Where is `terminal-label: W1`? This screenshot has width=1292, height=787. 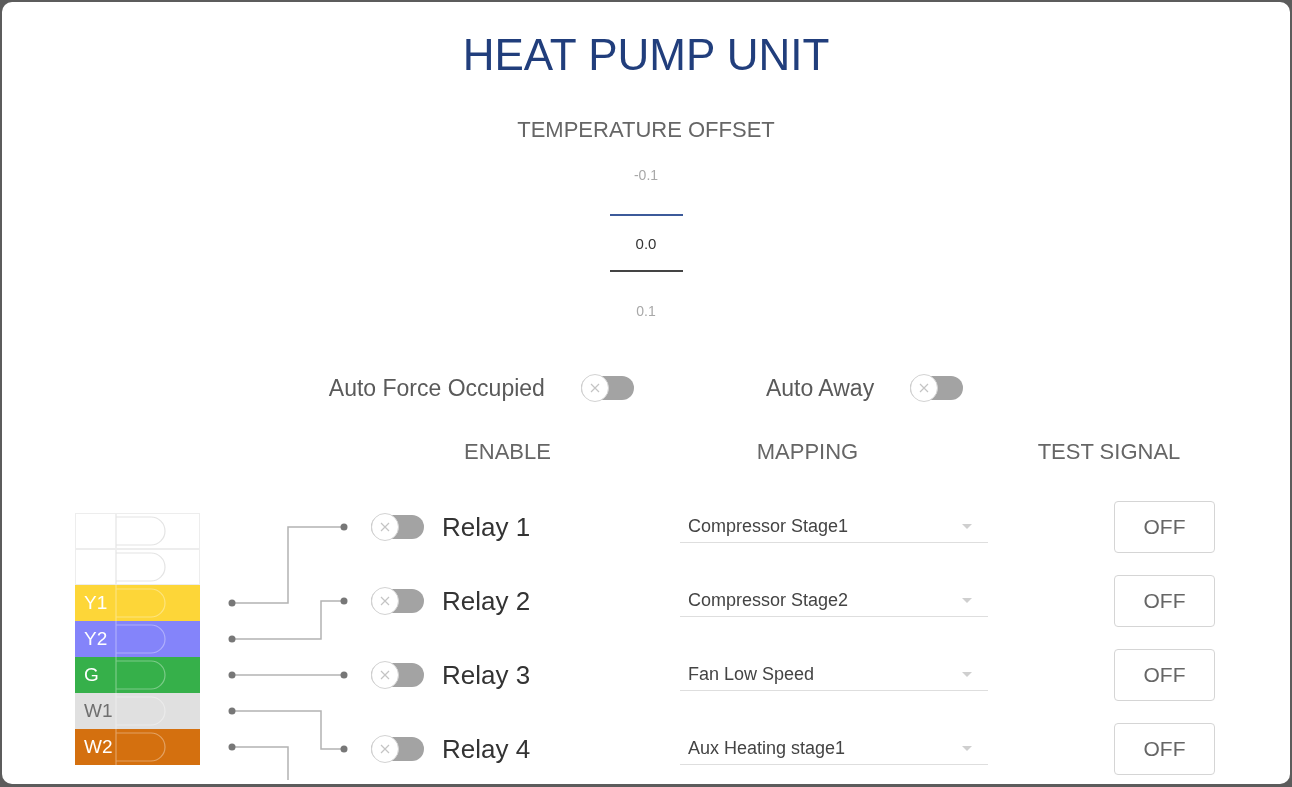 terminal-label: W1 is located at coordinates (98, 711).